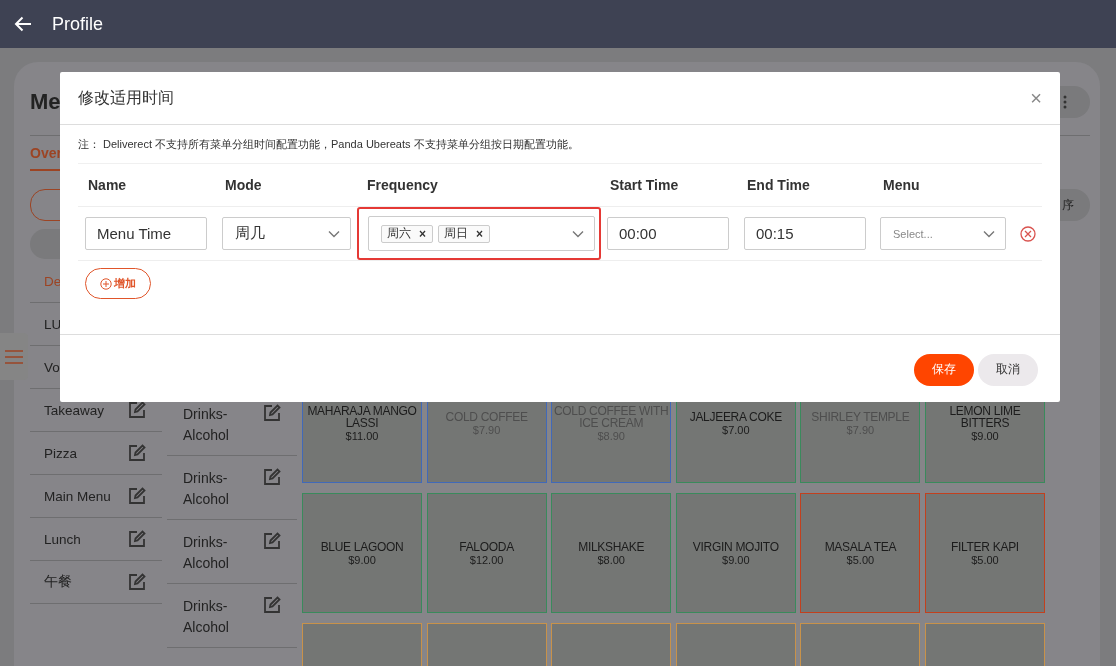 Image resolution: width=1116 pixels, height=666 pixels. I want to click on tag-label: 周日, so click(456, 233).